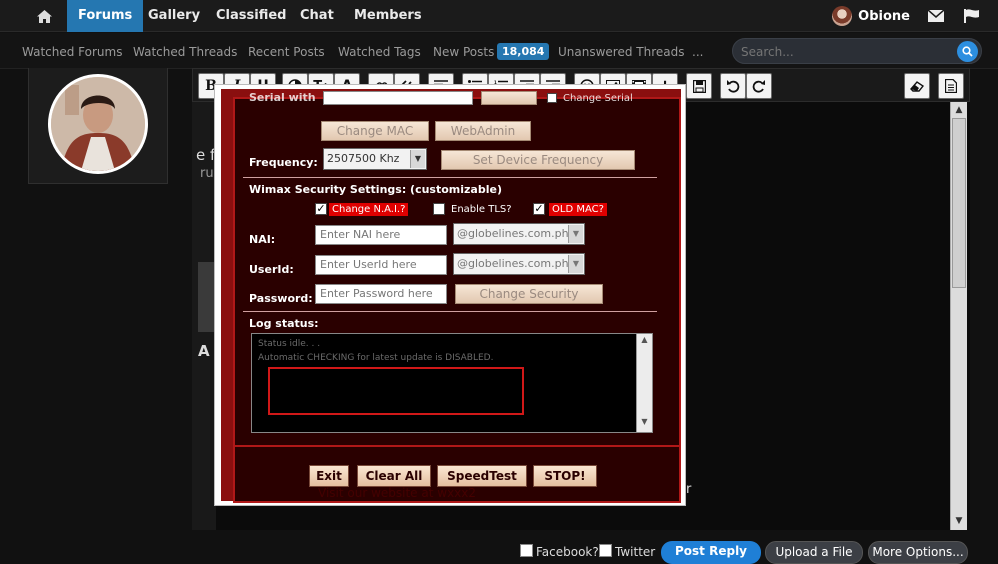 This screenshot has width=998, height=564. I want to click on scroll-thumb, so click(959, 203).